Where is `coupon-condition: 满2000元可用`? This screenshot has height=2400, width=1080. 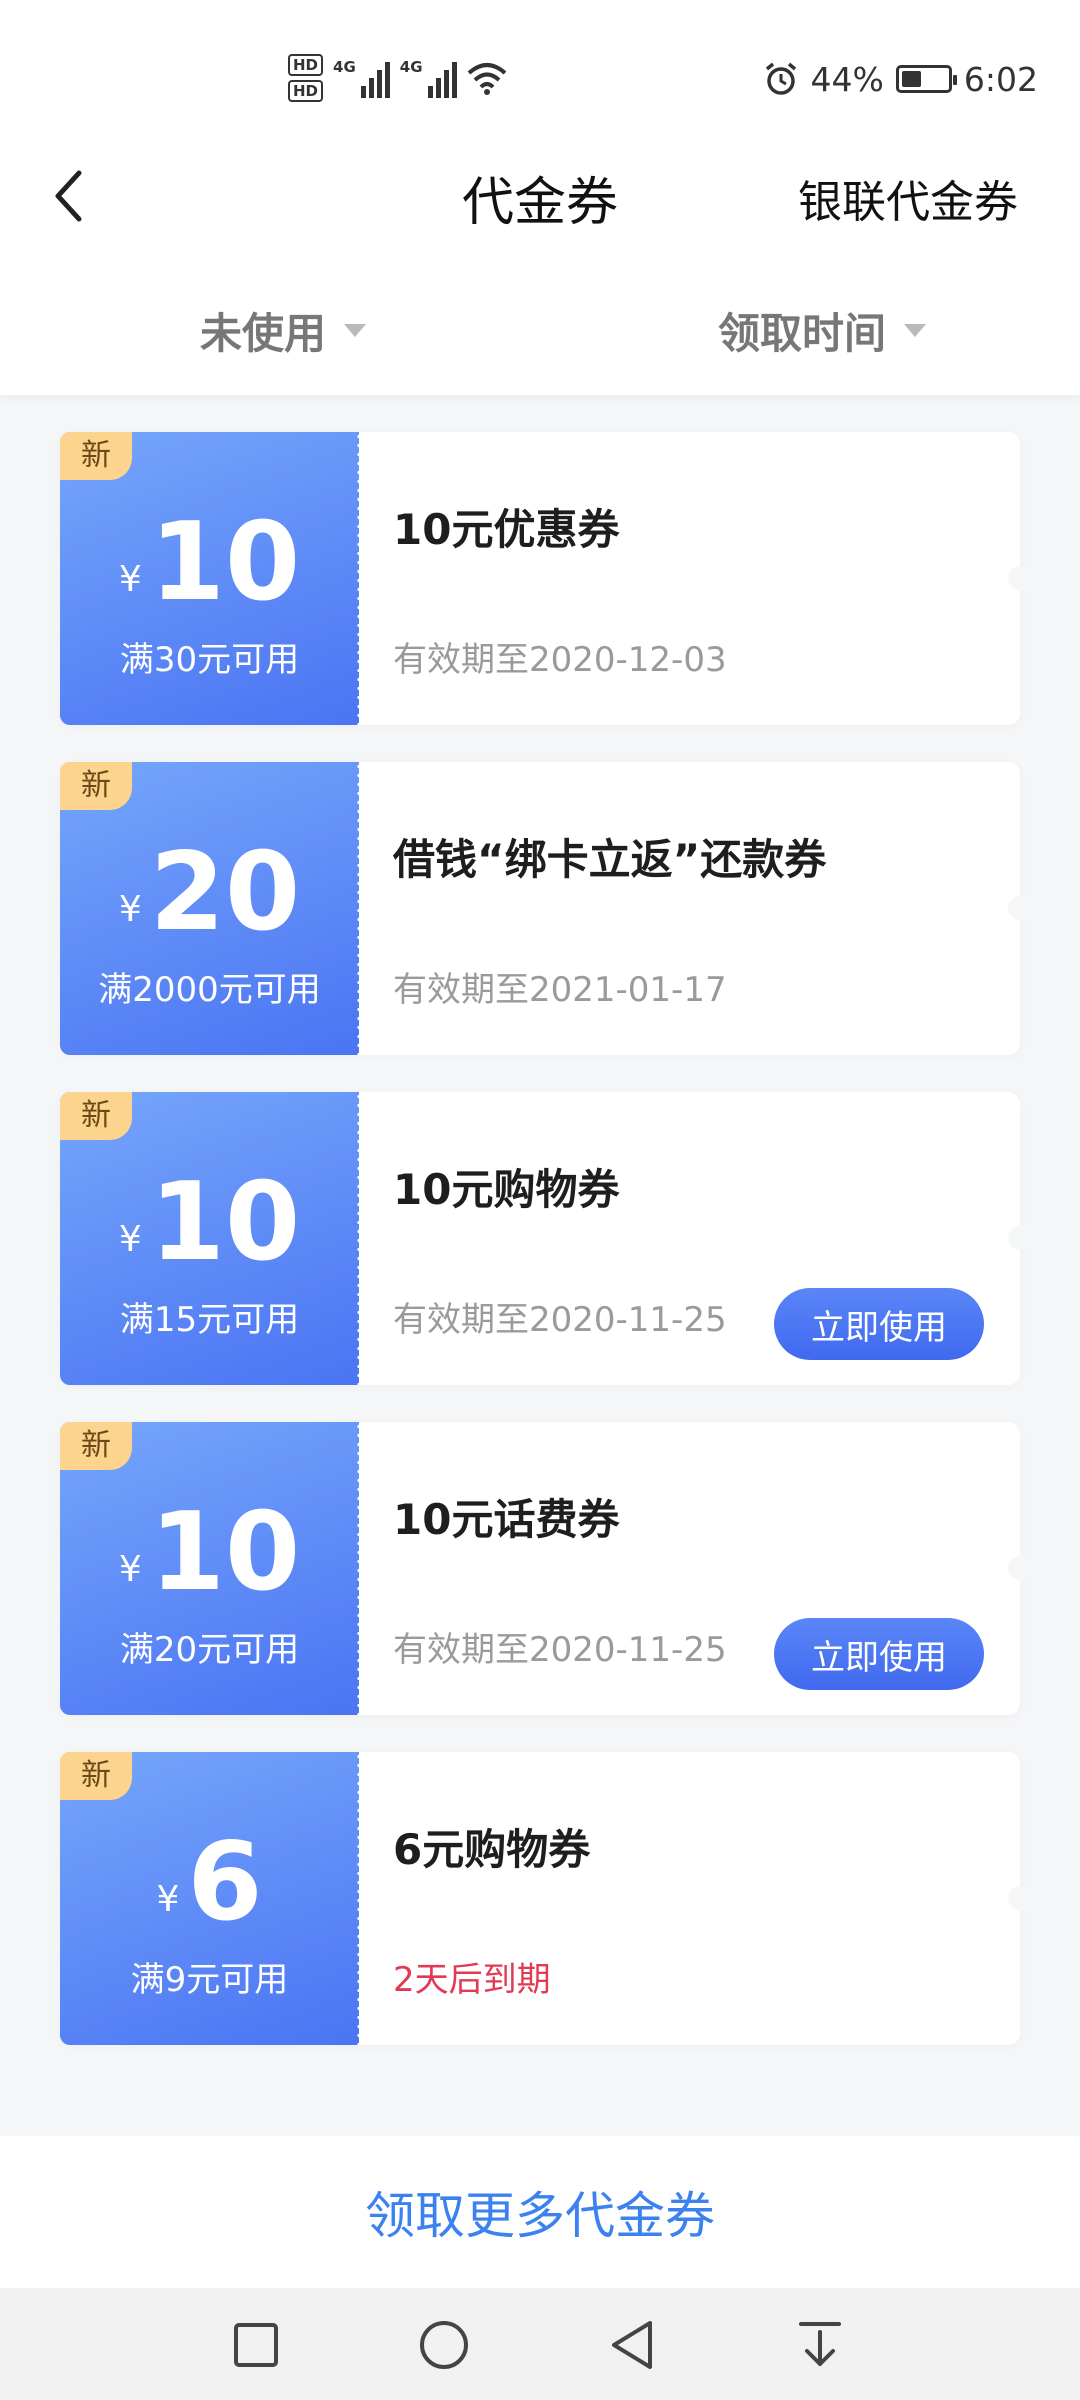
coupon-condition: 满2000元可用 is located at coordinates (209, 990).